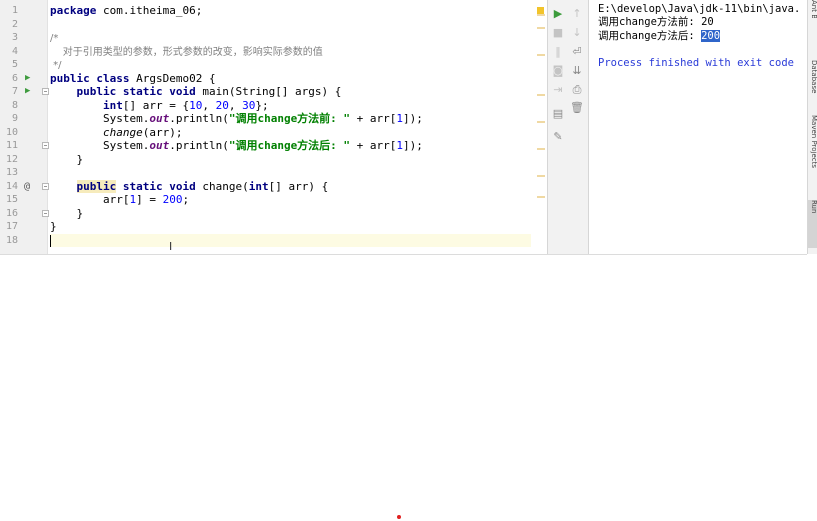 The height and width of the screenshot is (521, 817). Describe the element at coordinates (24, 25) in the screenshot. I see `gutter-line: 2` at that location.